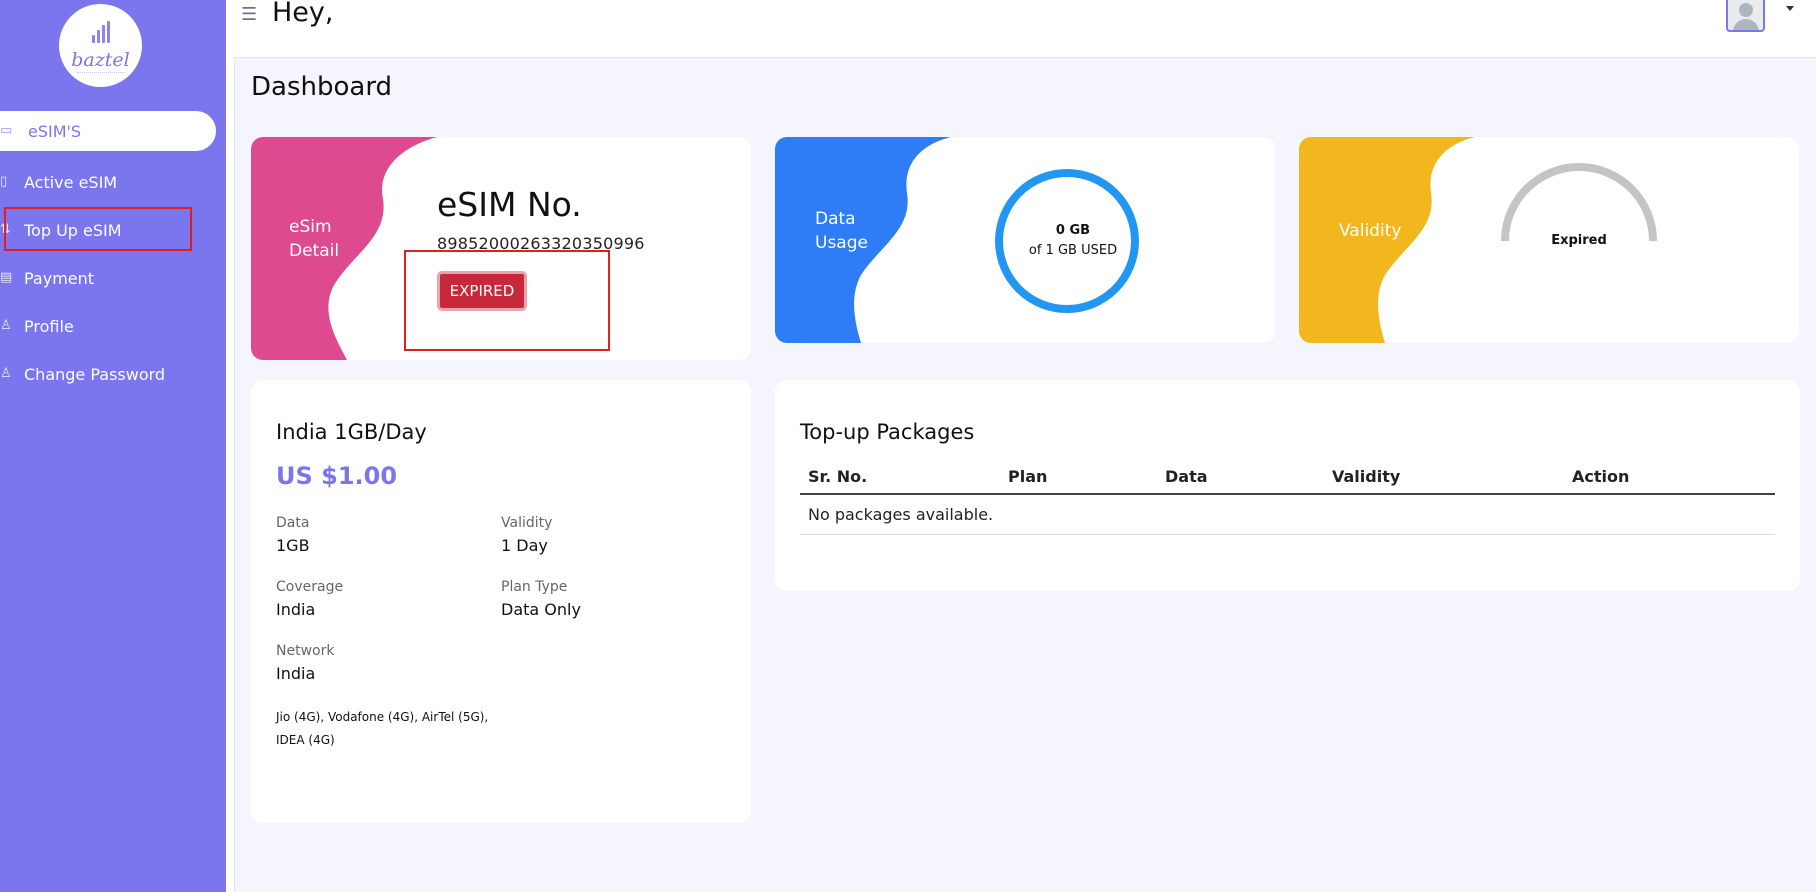 This screenshot has width=1816, height=892. I want to click on table-row: No packages available., so click(1287, 514).